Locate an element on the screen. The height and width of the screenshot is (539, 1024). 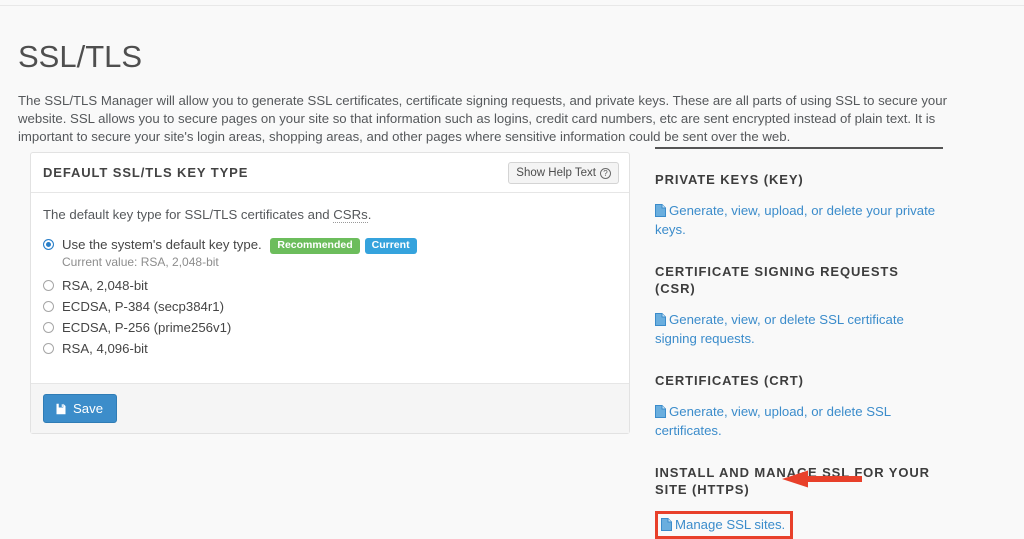
radio-label-text: Use the system's default key type. is located at coordinates (162, 244).